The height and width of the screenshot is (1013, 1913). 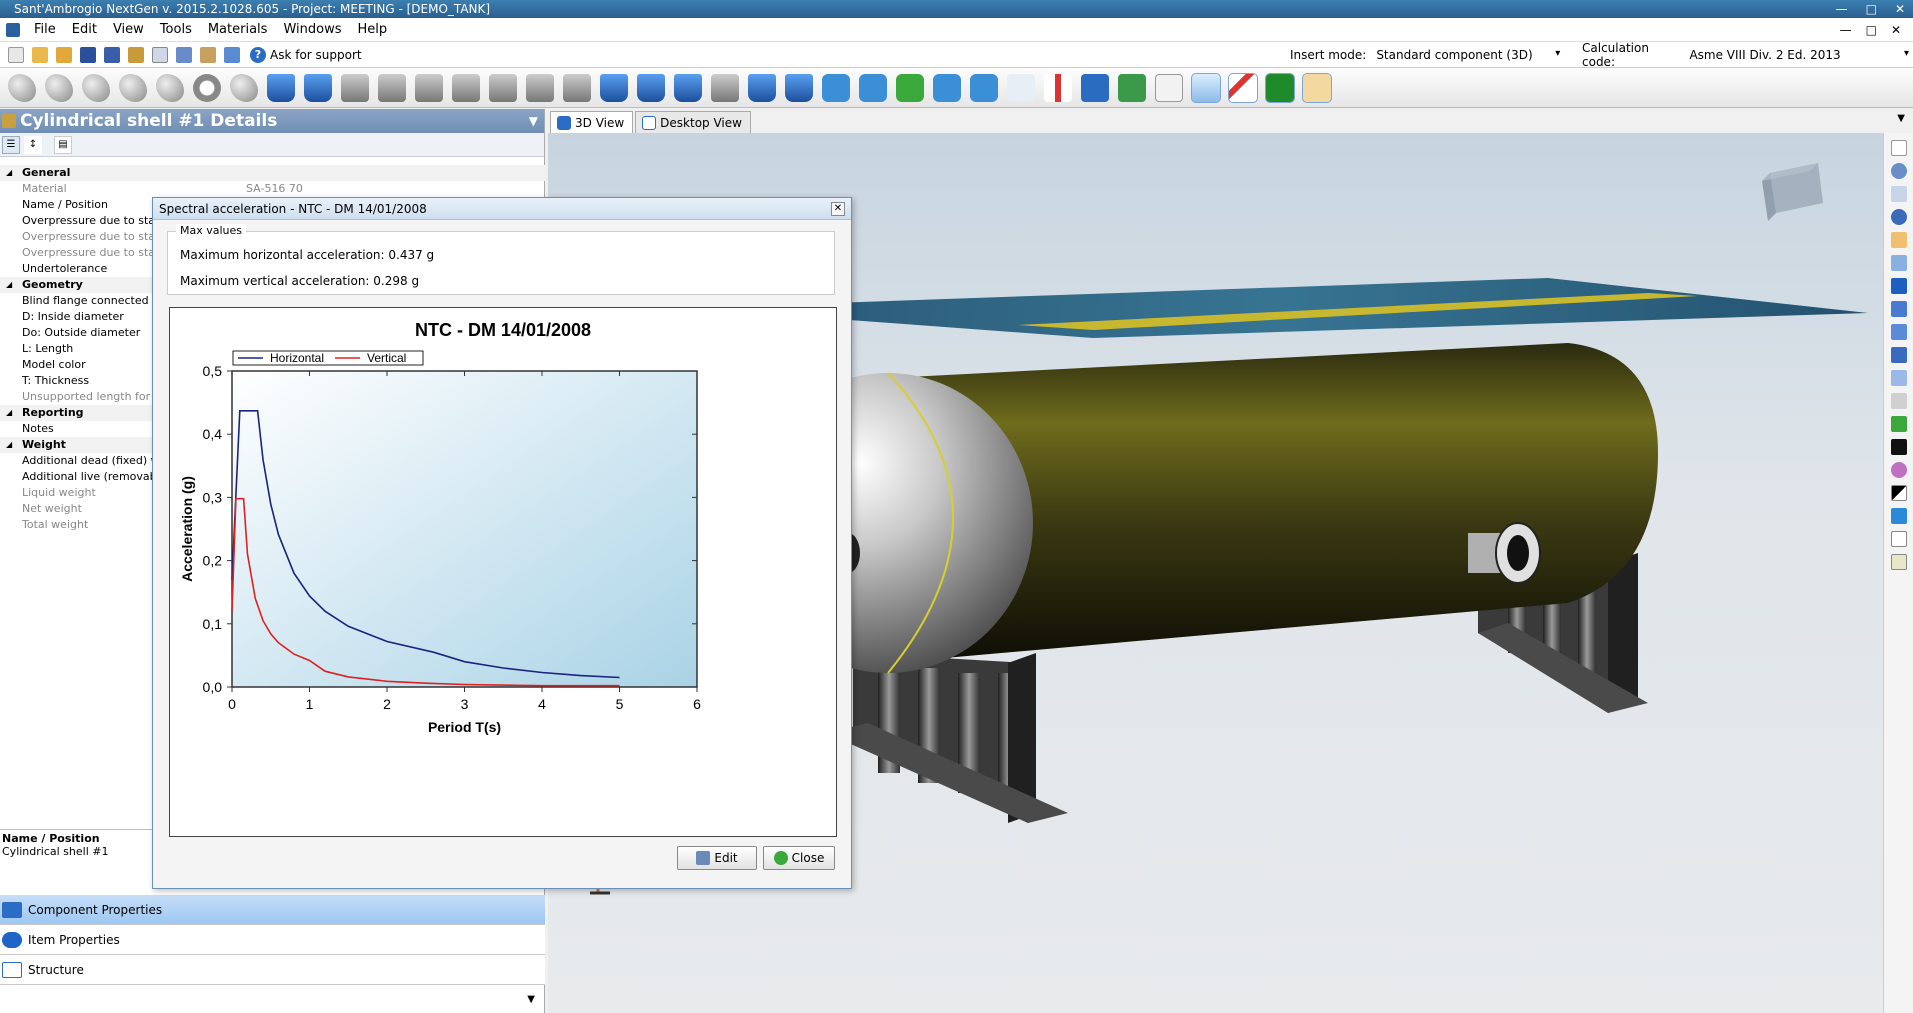 I want to click on iso-view-icon, so click(x=1898, y=286).